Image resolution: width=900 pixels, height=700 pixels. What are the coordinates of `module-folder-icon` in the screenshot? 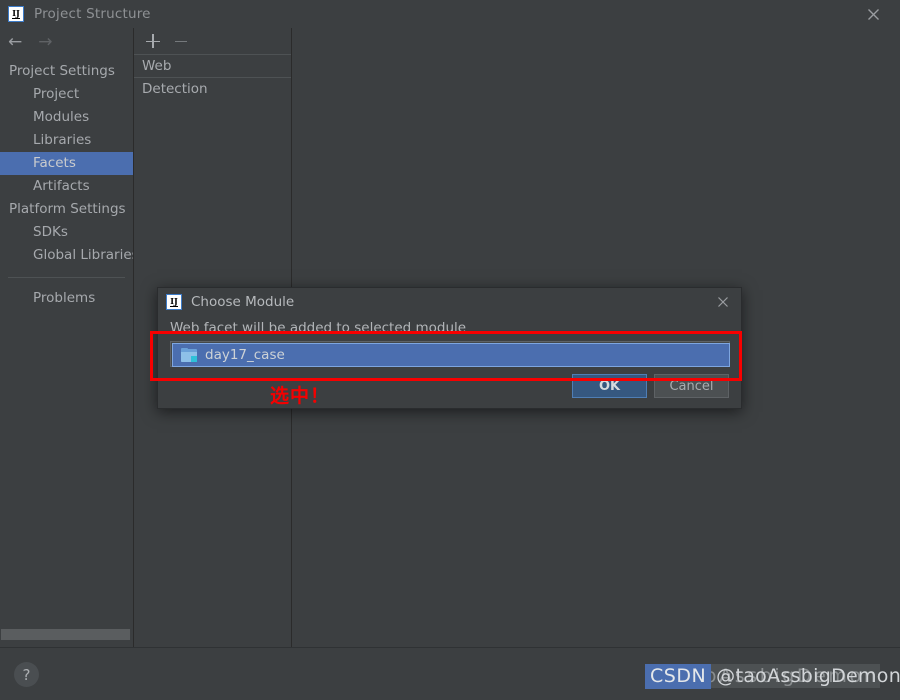 It's located at (189, 355).